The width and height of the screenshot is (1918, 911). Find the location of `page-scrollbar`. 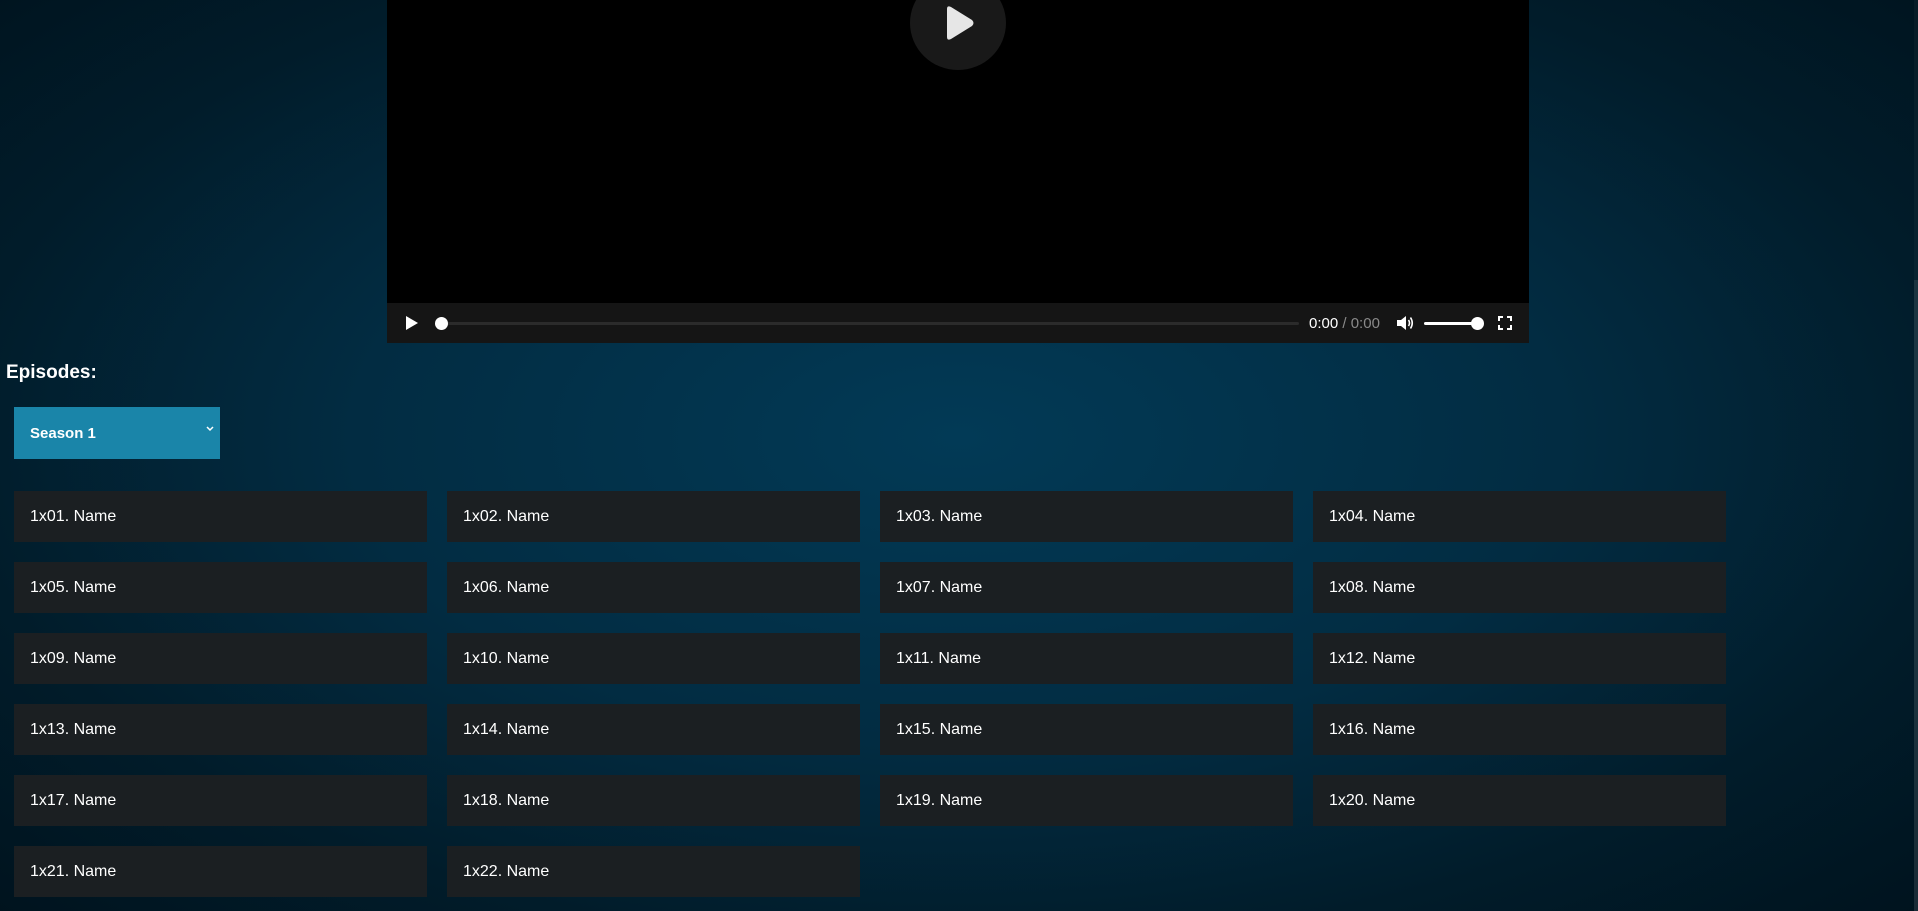

page-scrollbar is located at coordinates (1916, 455).